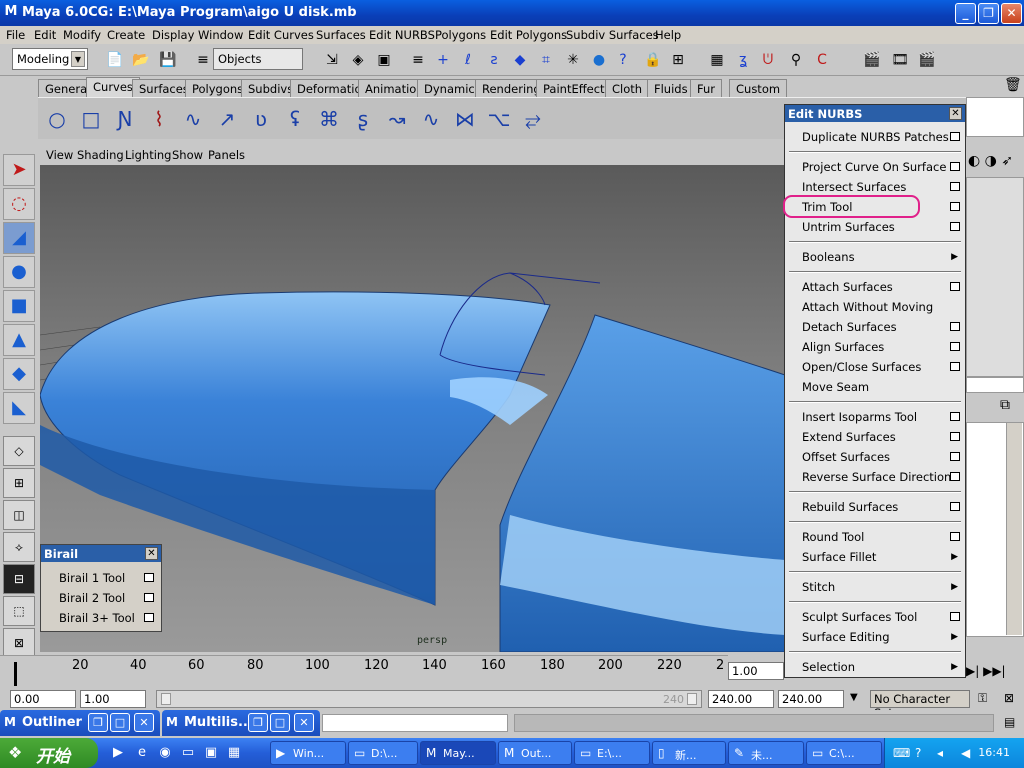  I want to click on playback-start-field: 1.00, so click(113, 699).